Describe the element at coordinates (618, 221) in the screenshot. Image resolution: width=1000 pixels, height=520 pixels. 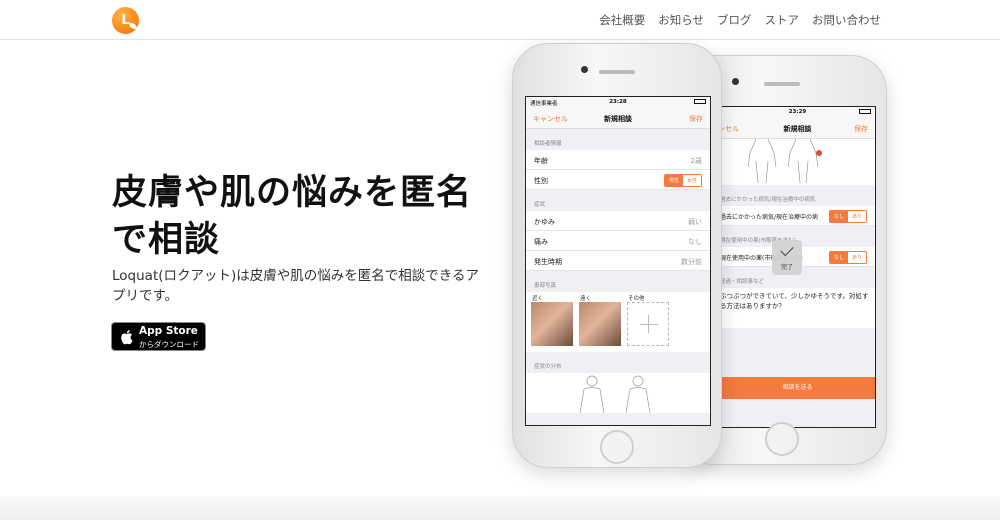
I see `itch-row: かゆみ 弱い` at that location.